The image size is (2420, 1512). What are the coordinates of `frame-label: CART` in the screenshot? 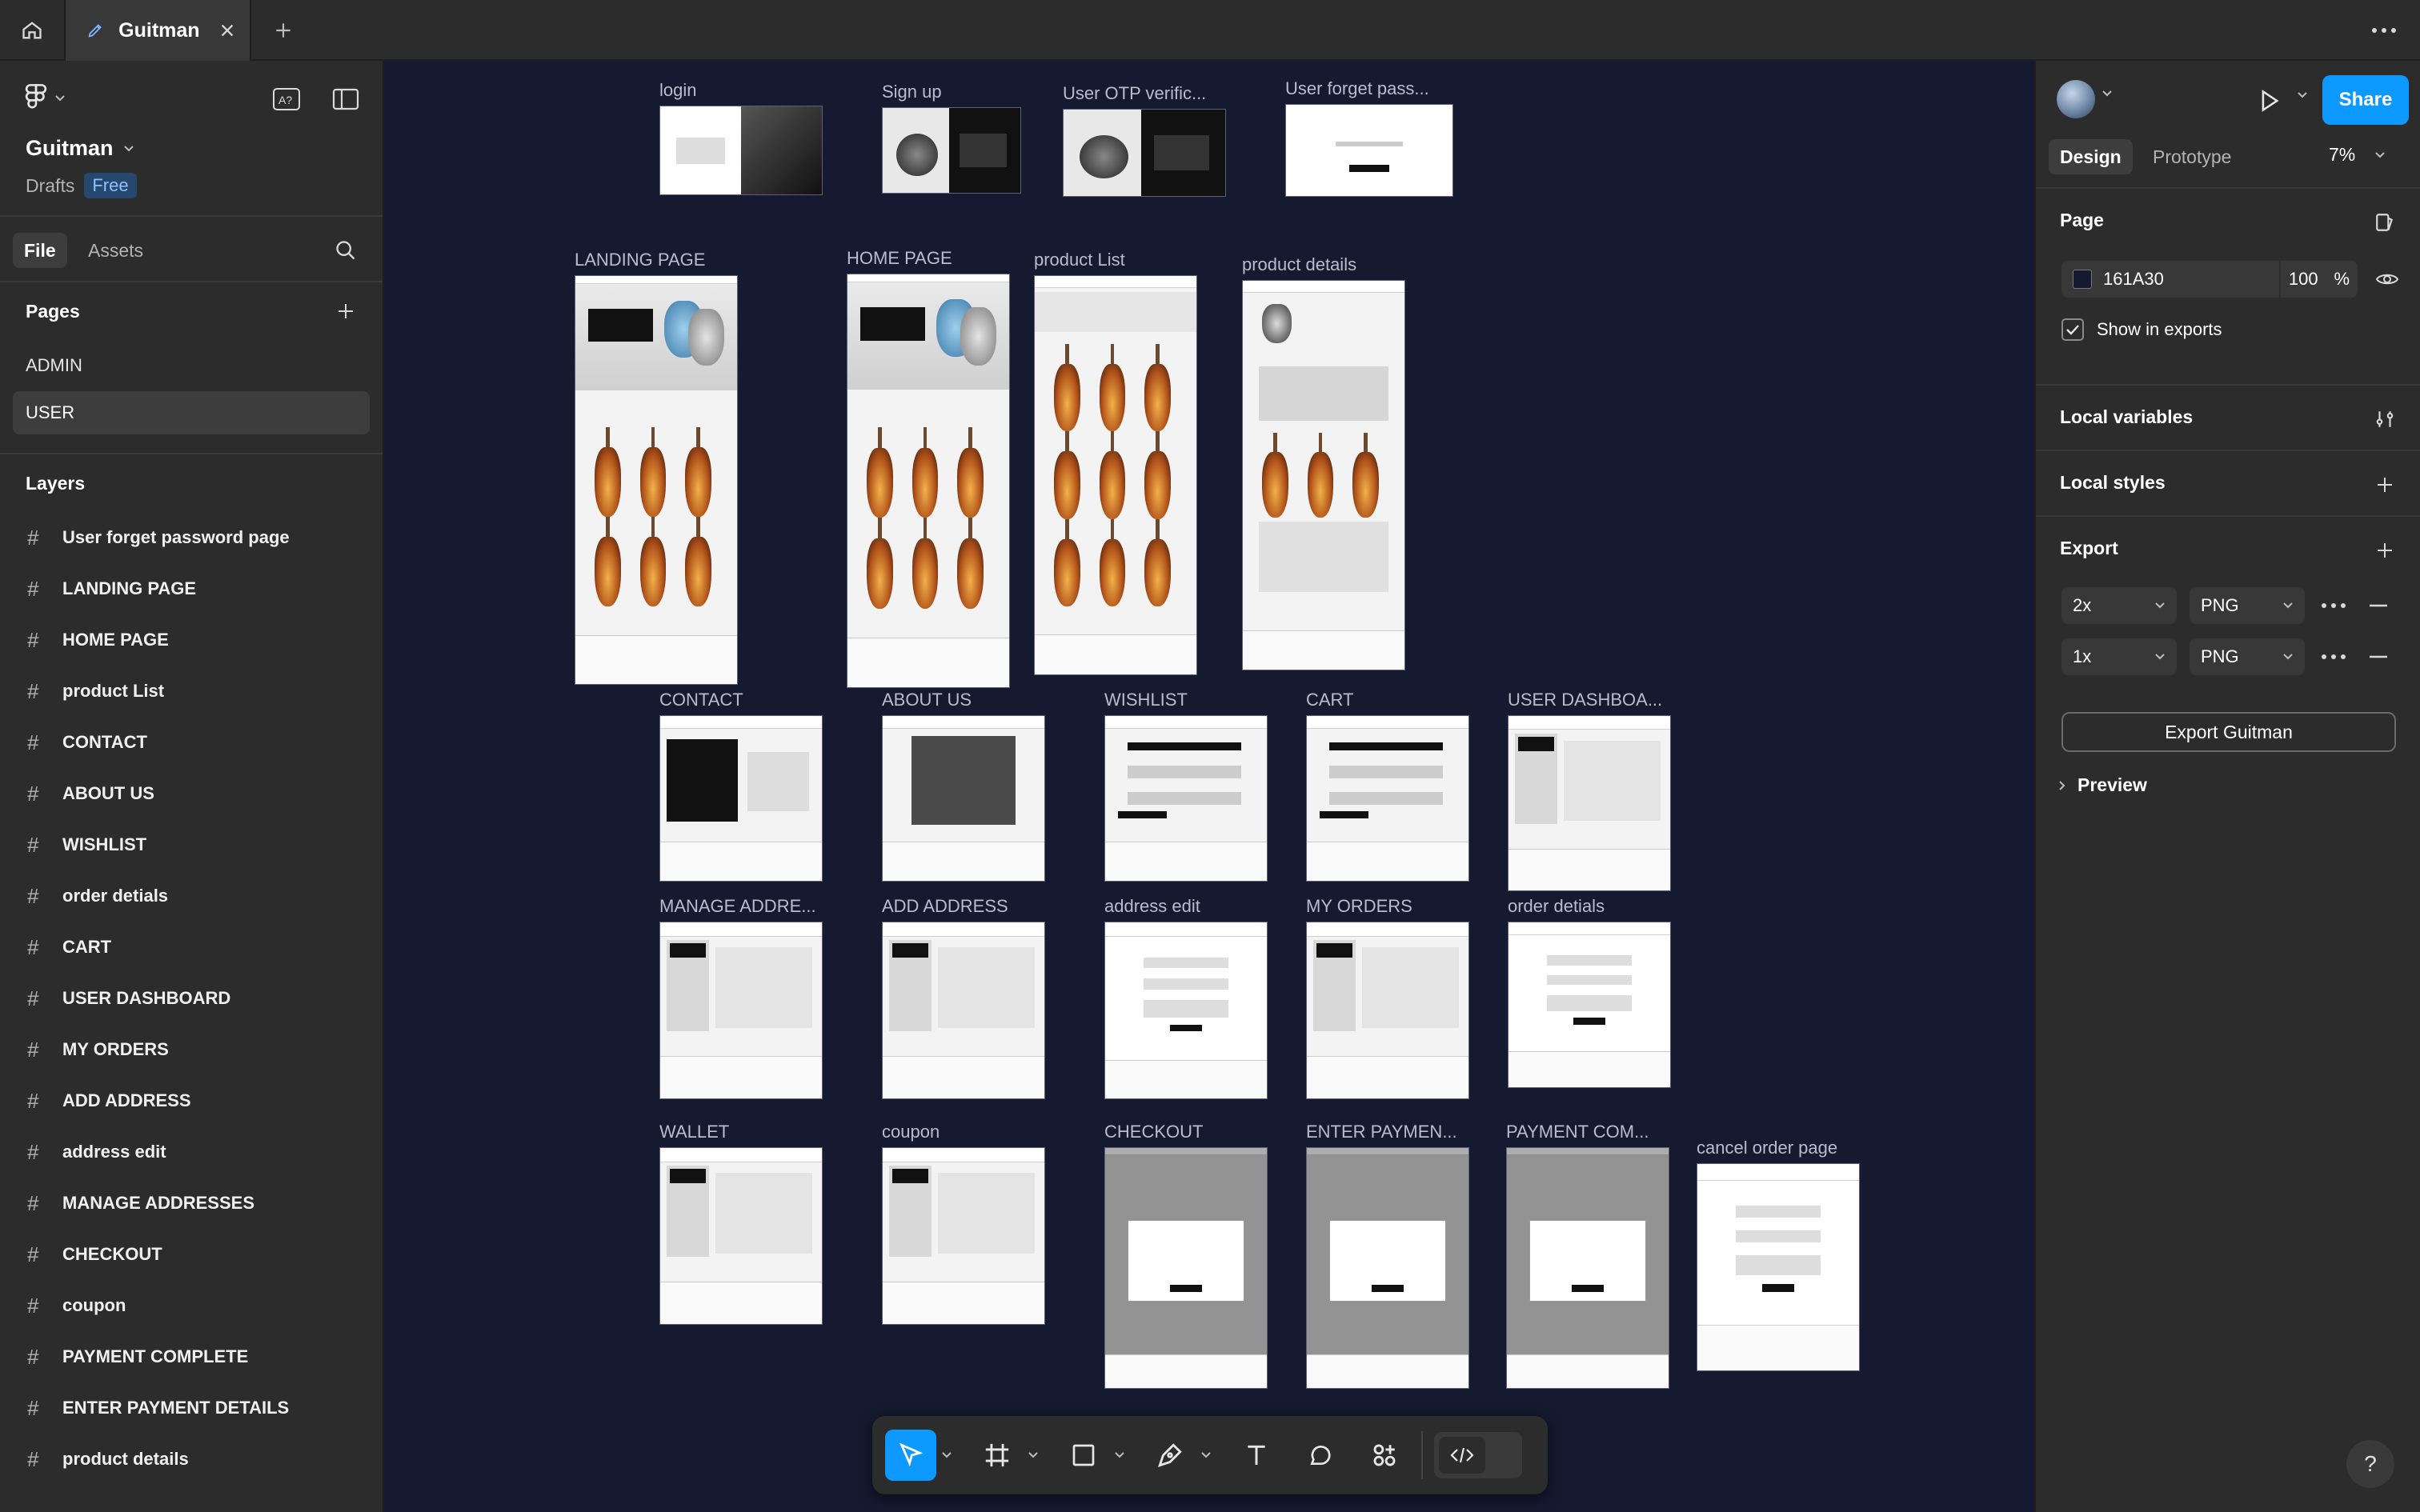 It's located at (1330, 700).